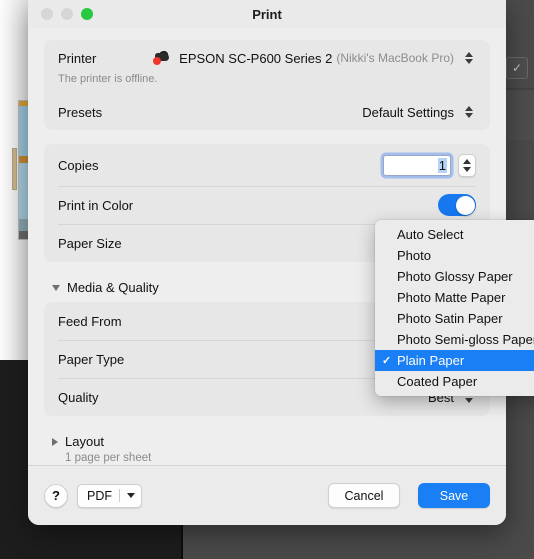 The image size is (534, 559). I want to click on menu-item-label: Coated Paper, so click(437, 381).